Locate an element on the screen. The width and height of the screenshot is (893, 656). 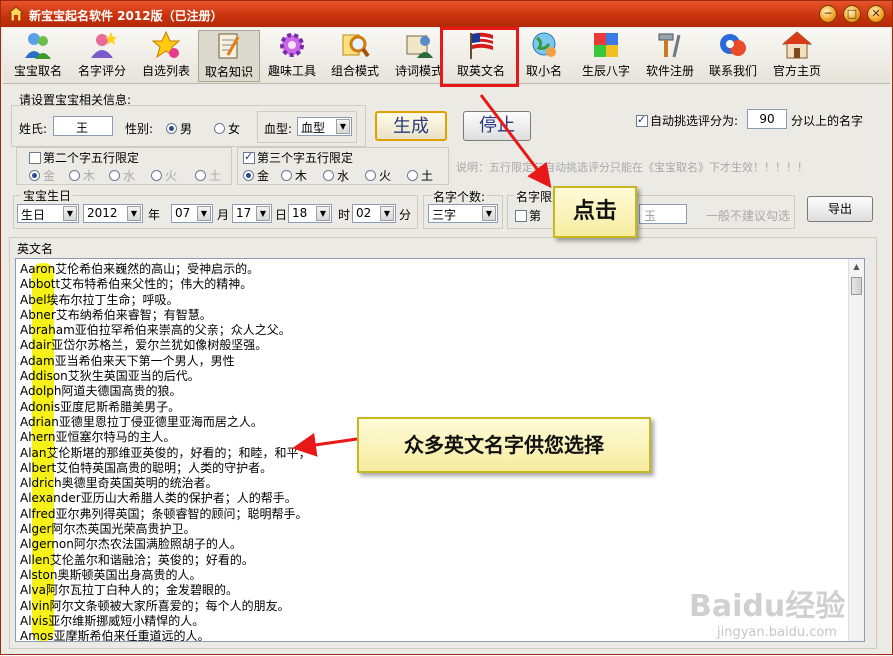
list-item: Albert艾伯特英国高贵的聪明；人类的守护者。 is located at coordinates (165, 468).